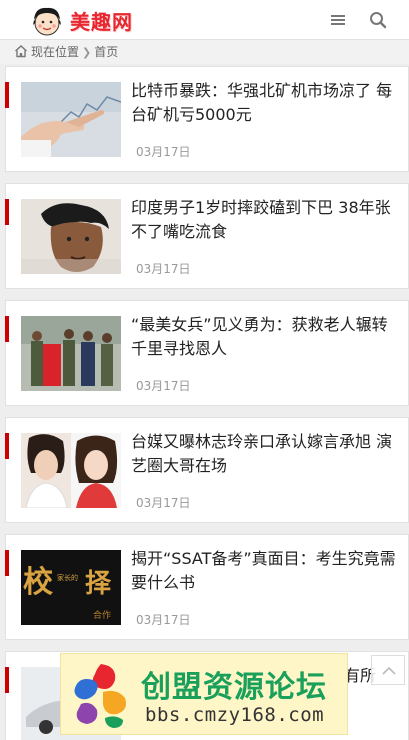 The width and height of the screenshot is (409, 740). I want to click on article-card: 印度男子1岁时摔跤磕到下巴 38年张不了嘴吃流食 03月17日, so click(207, 236).